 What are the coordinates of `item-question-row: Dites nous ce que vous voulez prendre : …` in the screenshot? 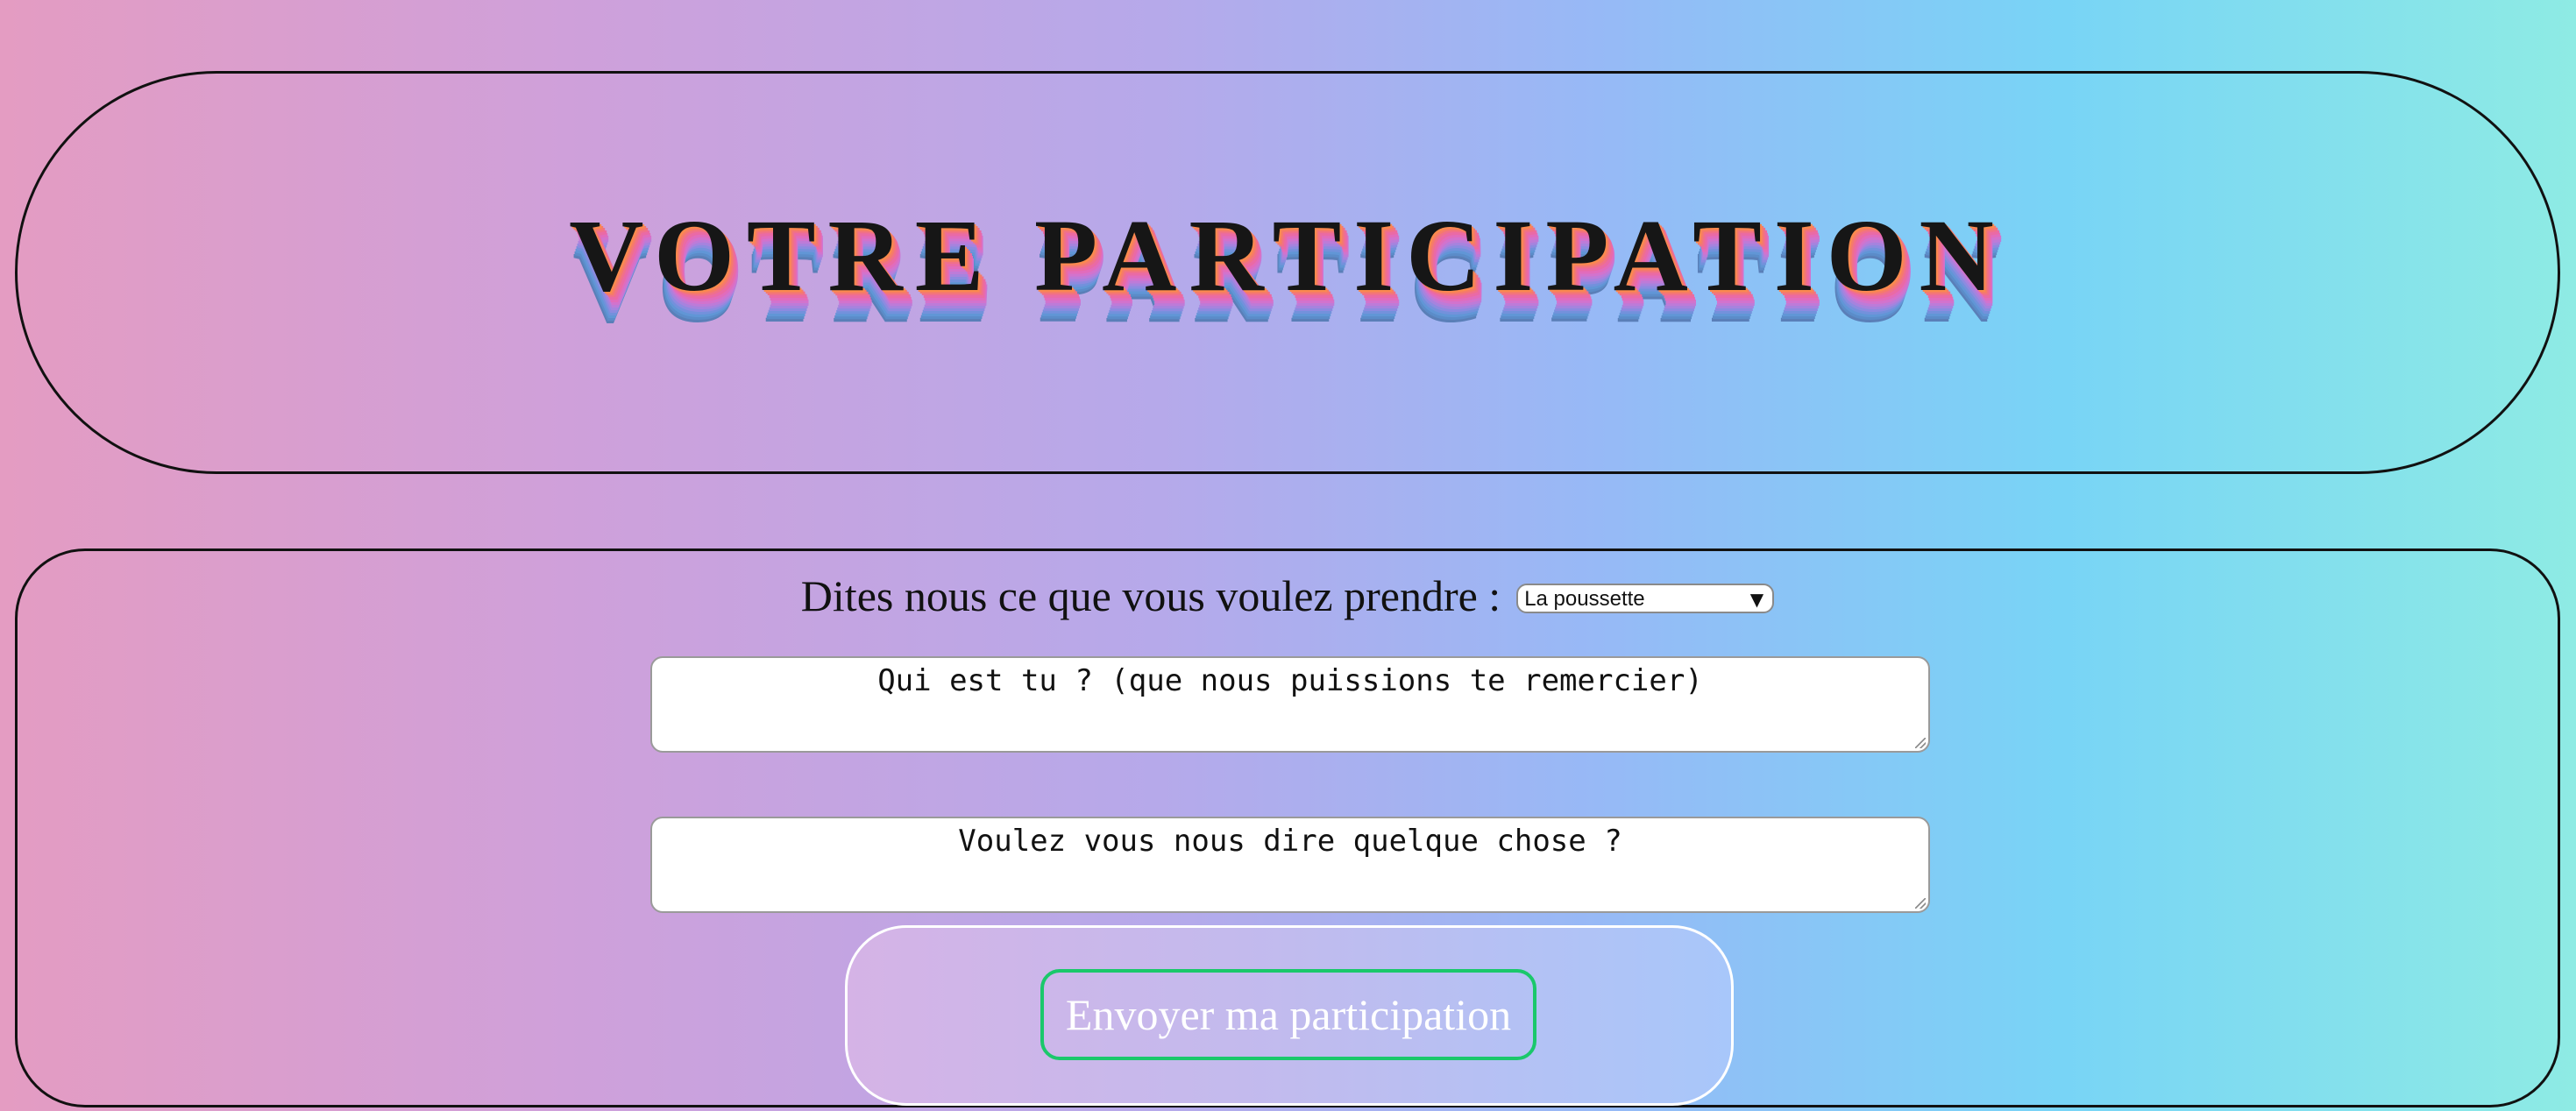 It's located at (1288, 595).